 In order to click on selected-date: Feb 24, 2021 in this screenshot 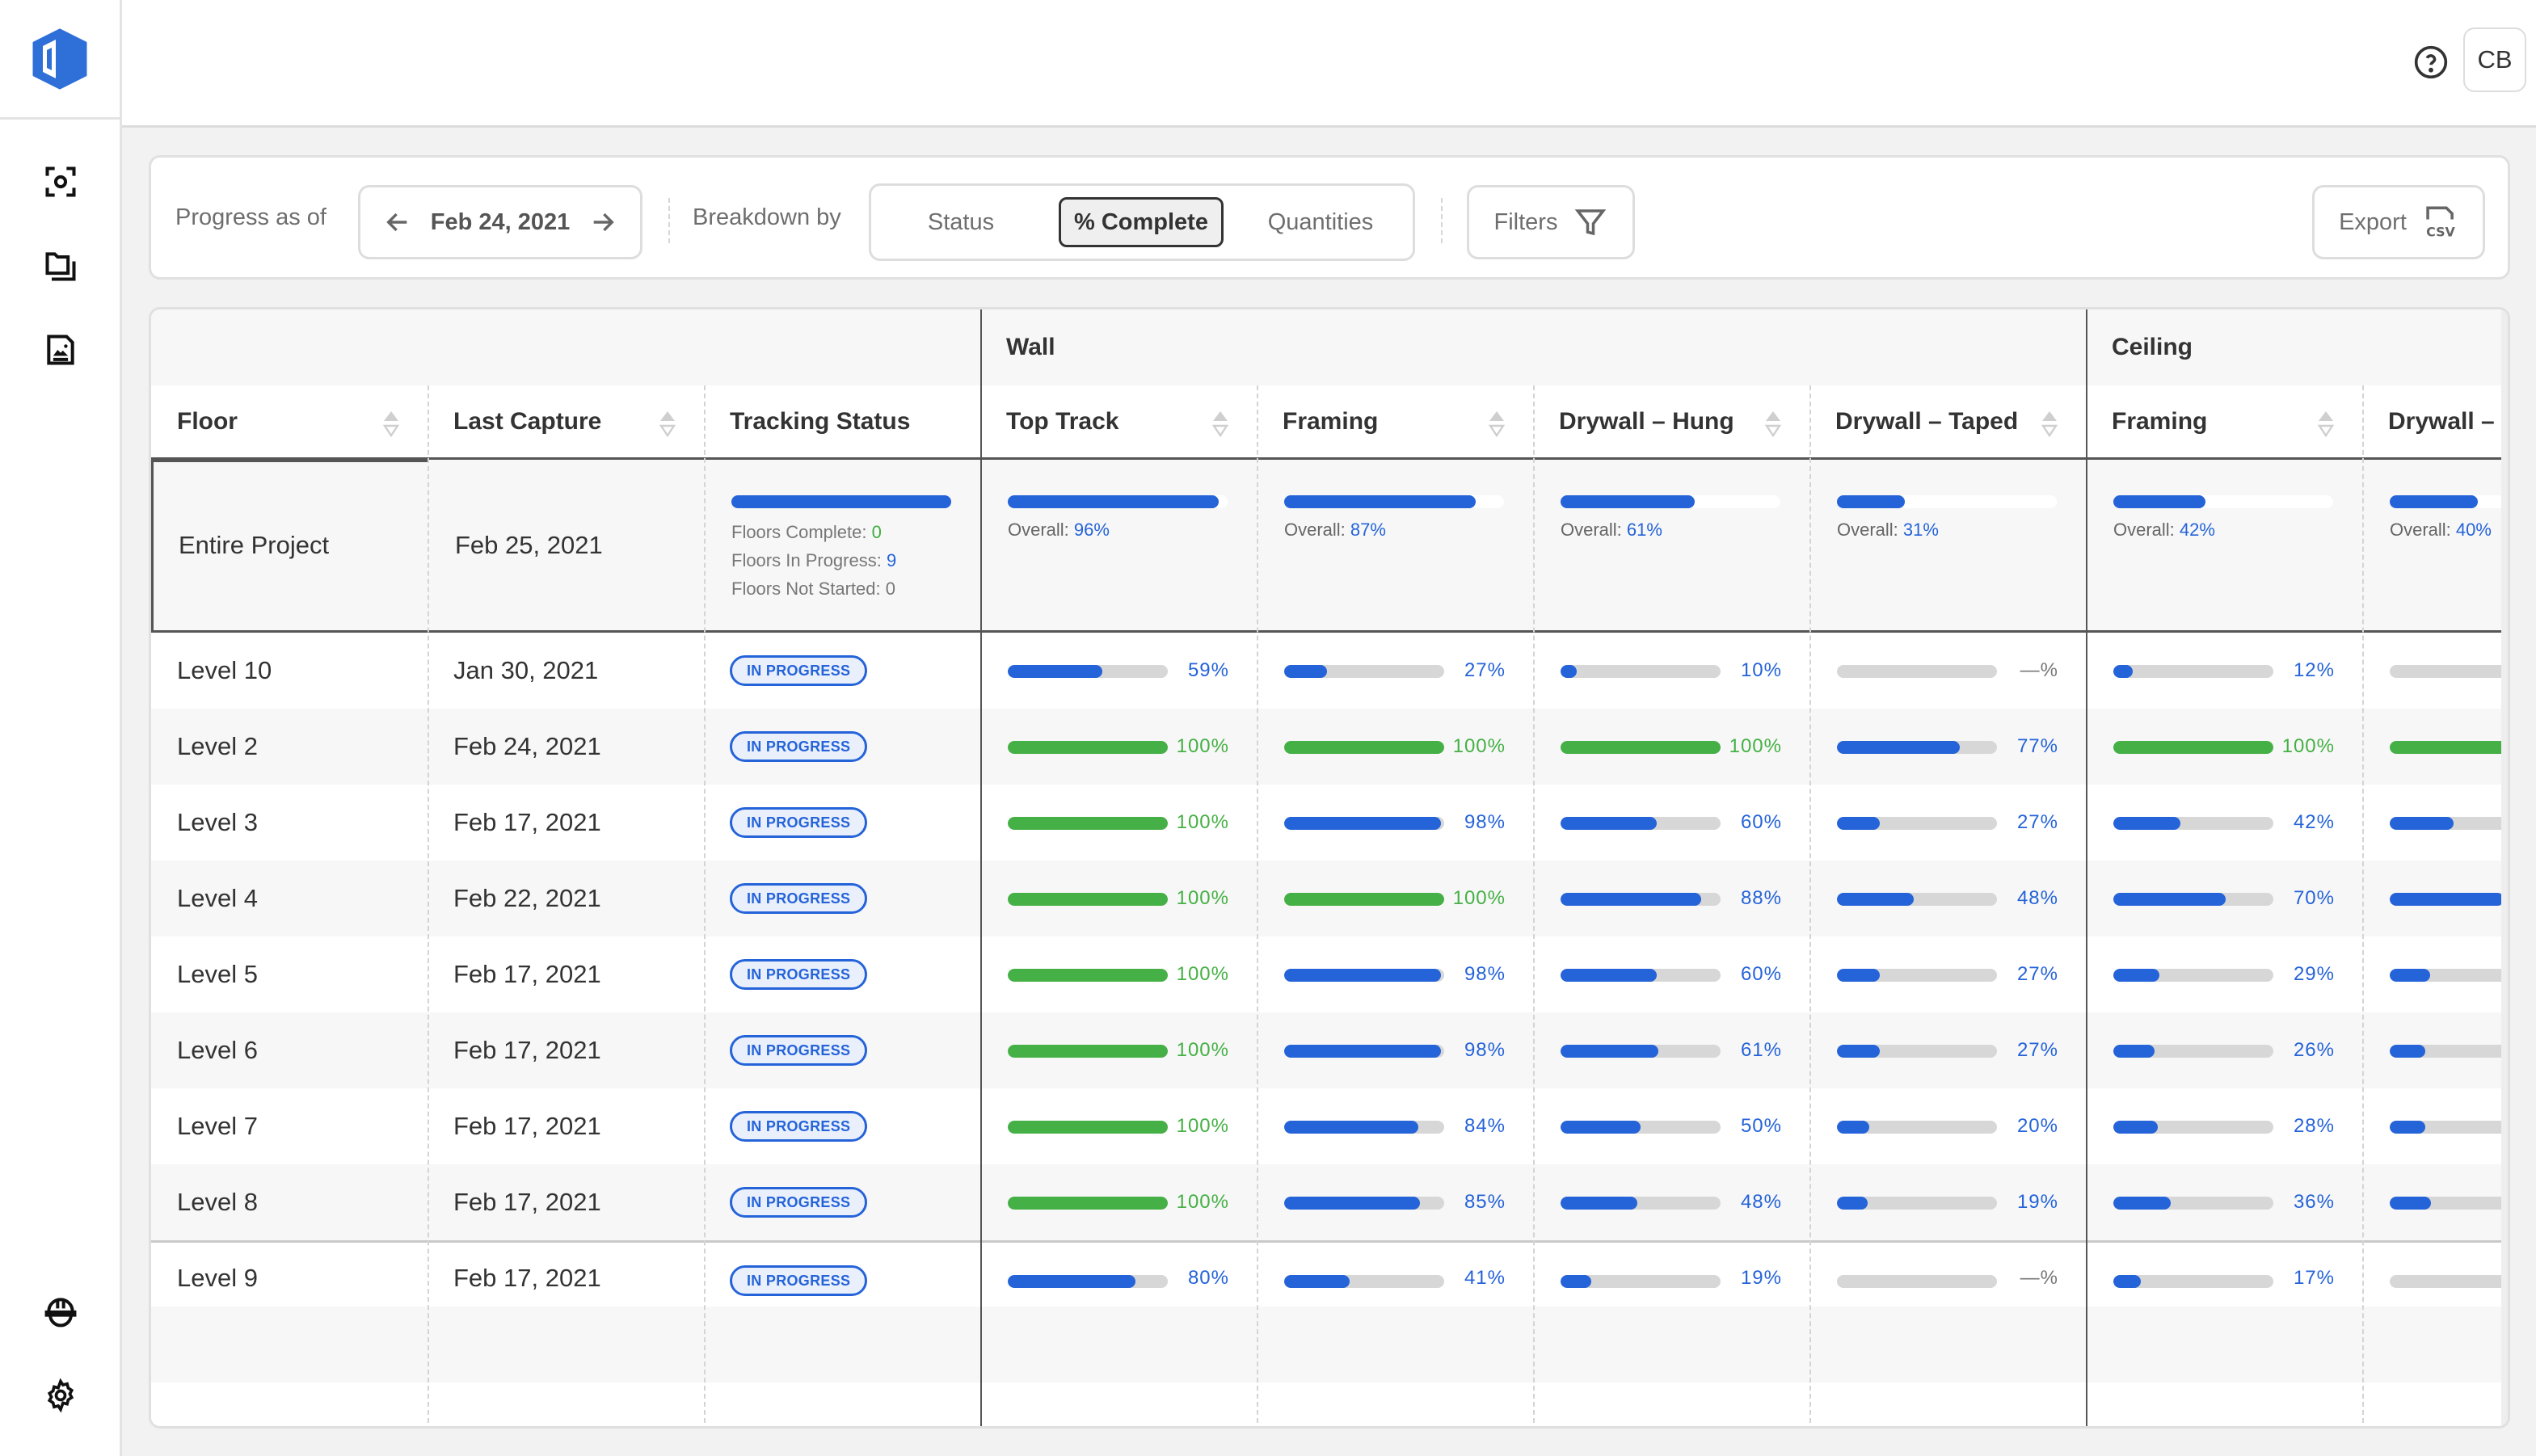, I will do `click(501, 222)`.